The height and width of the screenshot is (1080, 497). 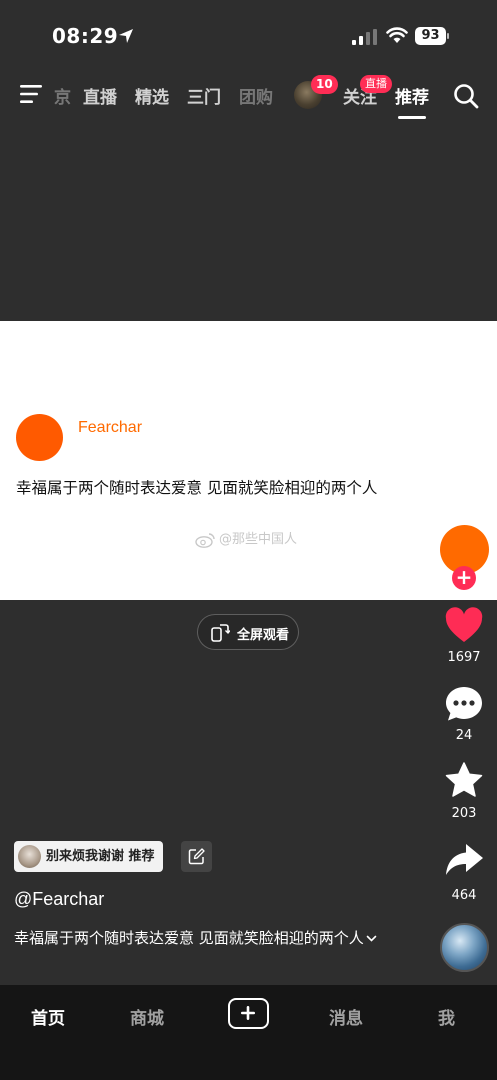 What do you see at coordinates (464, 781) in the screenshot?
I see `star-icon` at bounding box center [464, 781].